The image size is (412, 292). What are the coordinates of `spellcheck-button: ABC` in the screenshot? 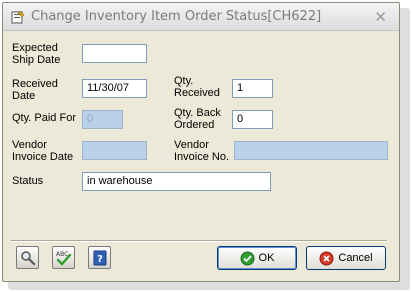 It's located at (63, 257).